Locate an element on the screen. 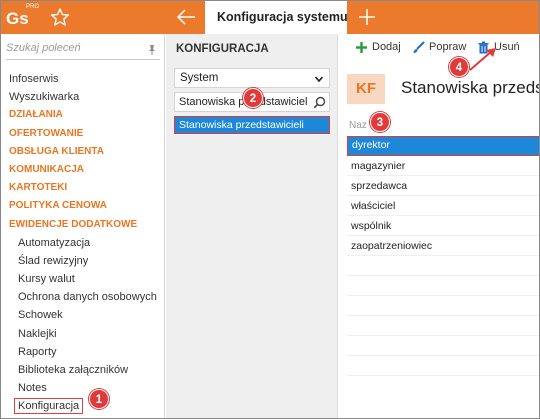  sidebar-category-polityka-cenowa: POLITYKA CENOWA is located at coordinates (82, 206).